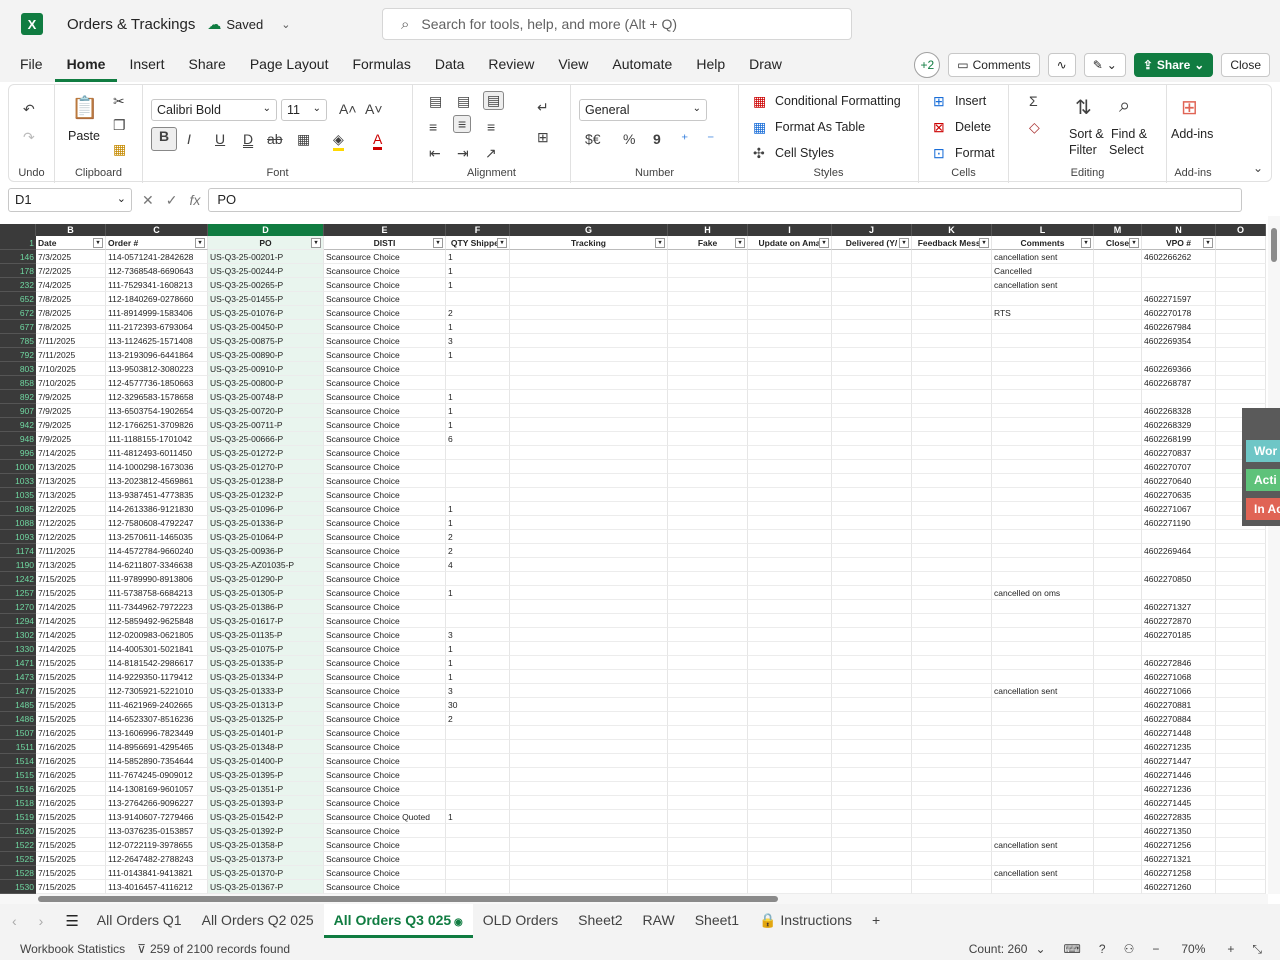 The width and height of the screenshot is (1280, 960). Describe the element at coordinates (266, 691) in the screenshot. I see `table-cell: US-Q3-25-01333-P` at that location.